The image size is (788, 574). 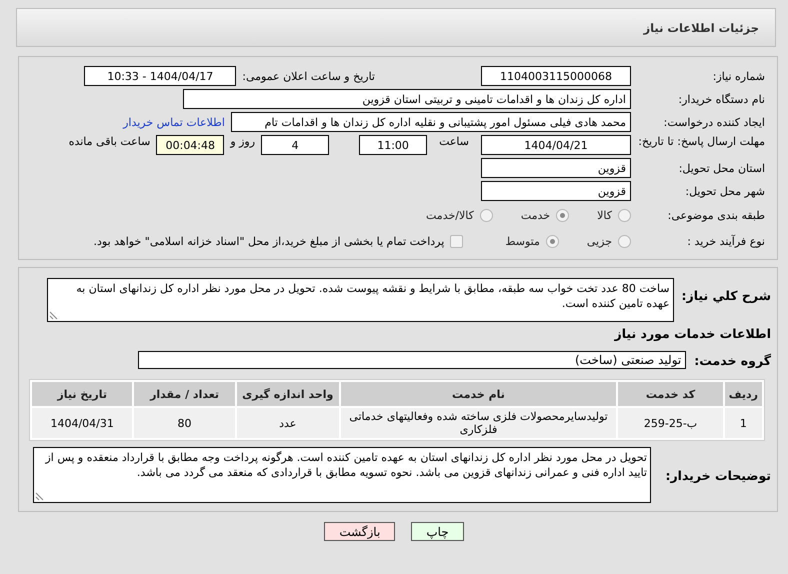 I want to click on announce-date-field: 1404/04/17 - 10:33, so click(x=160, y=76).